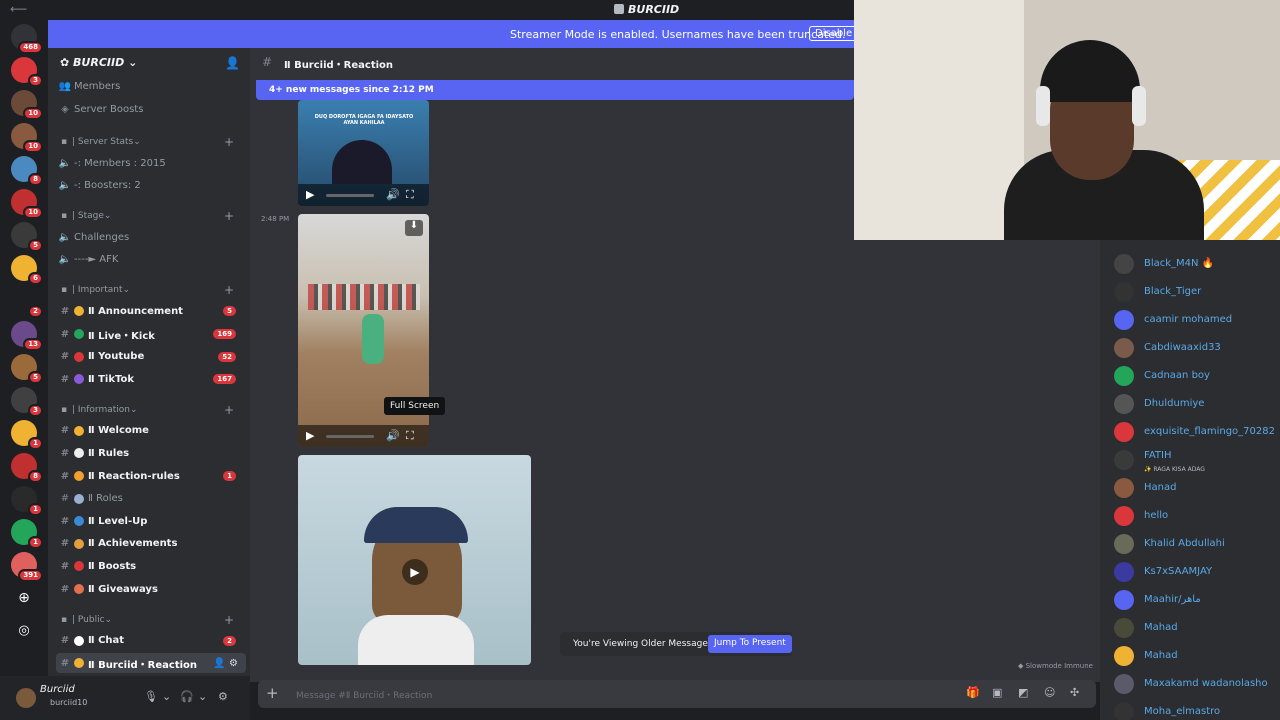 Image resolution: width=1280 pixels, height=720 pixels. What do you see at coordinates (1194, 291) in the screenshot?
I see `member-item: Black_Tiger` at bounding box center [1194, 291].